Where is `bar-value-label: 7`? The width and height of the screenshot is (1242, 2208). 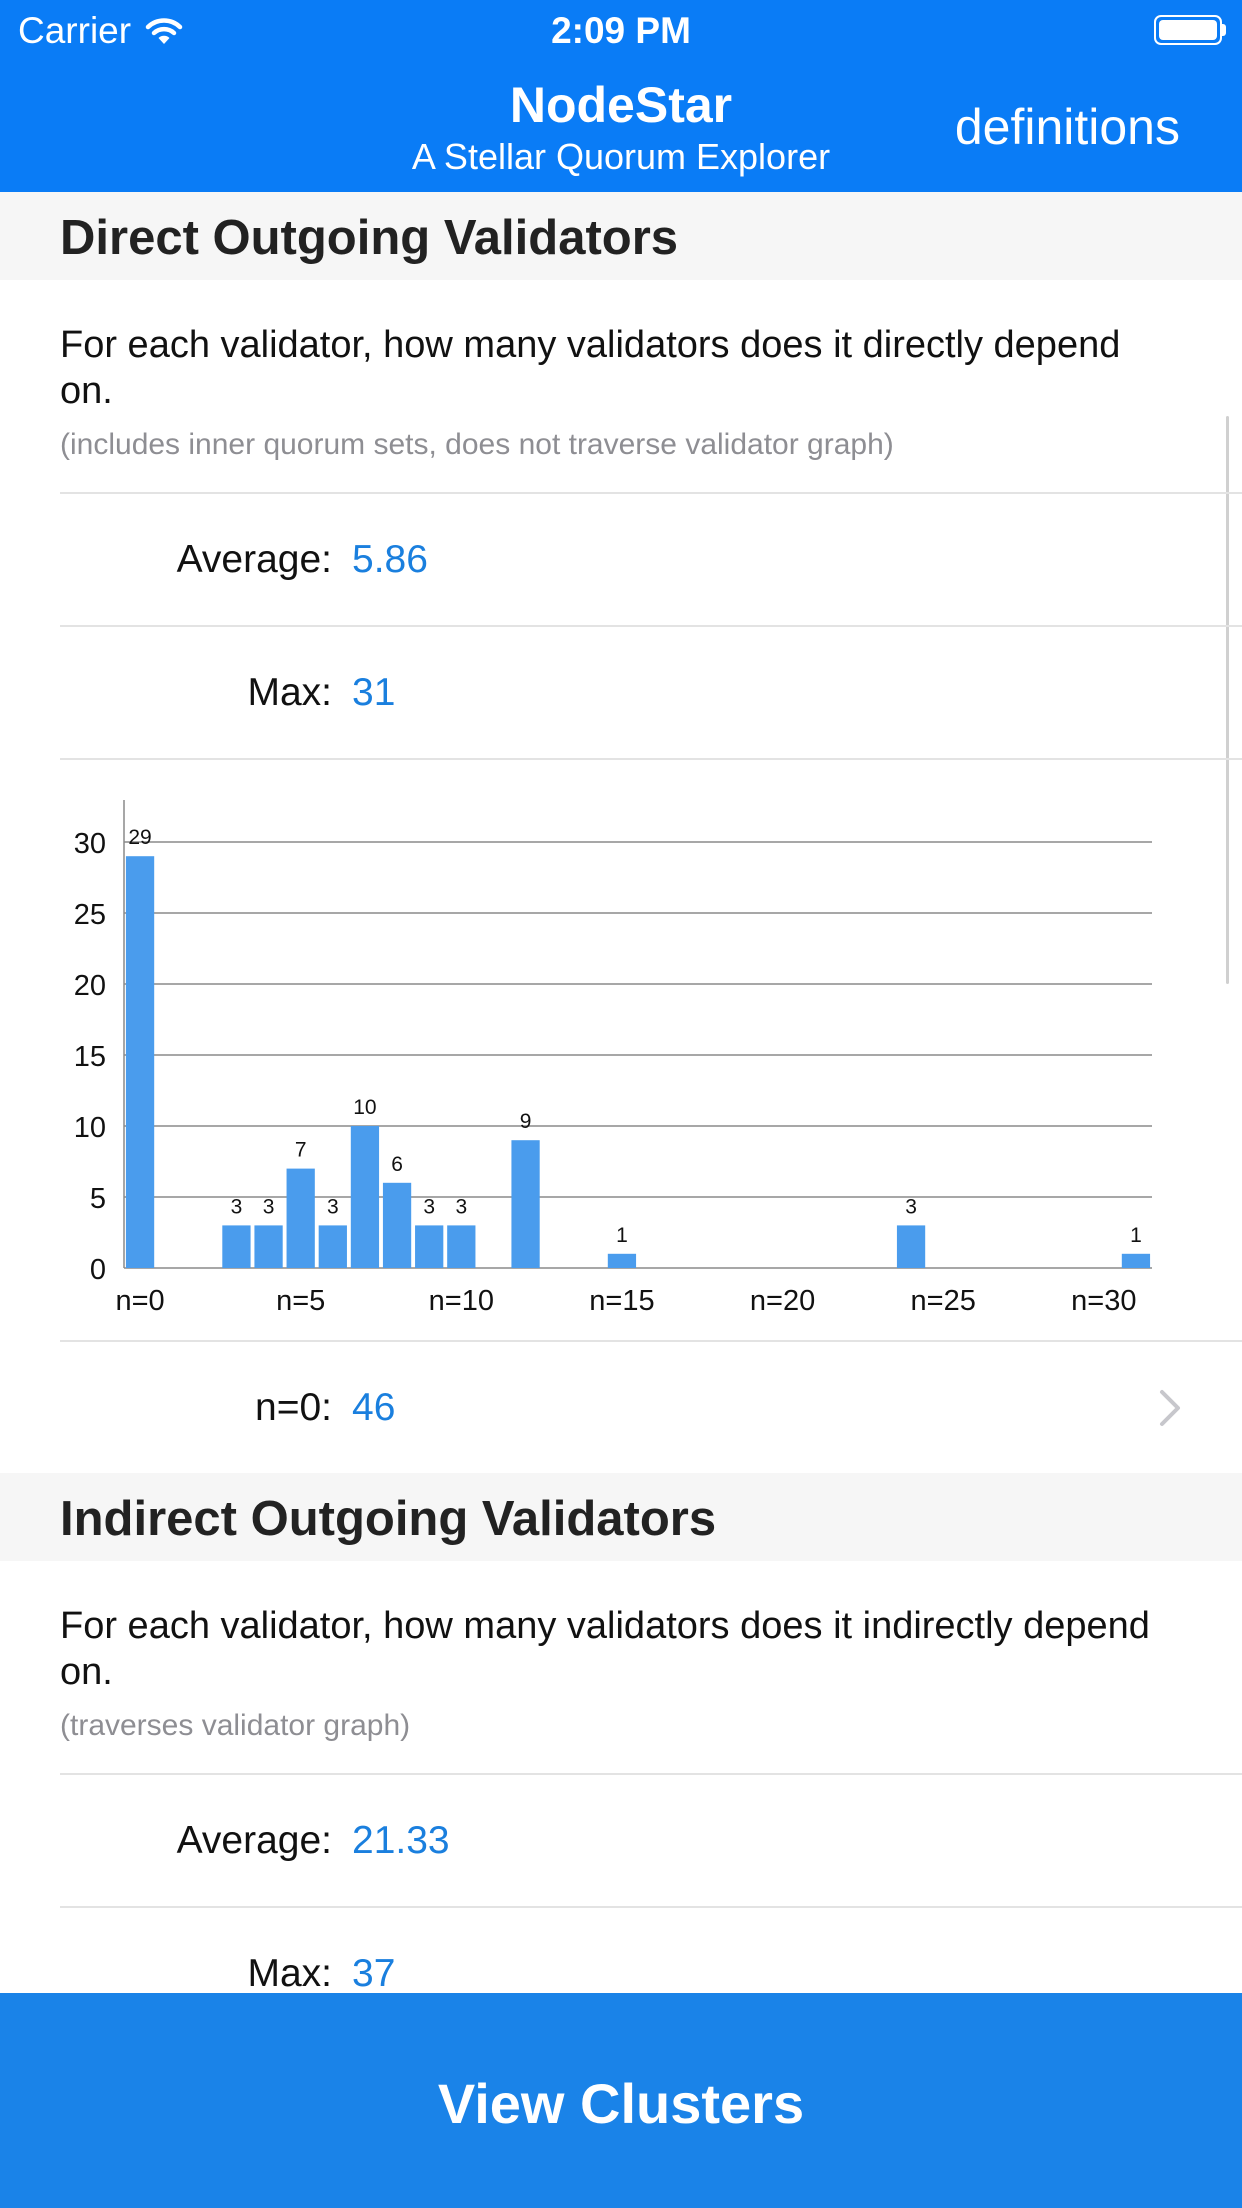
bar-value-label: 7 is located at coordinates (301, 1150).